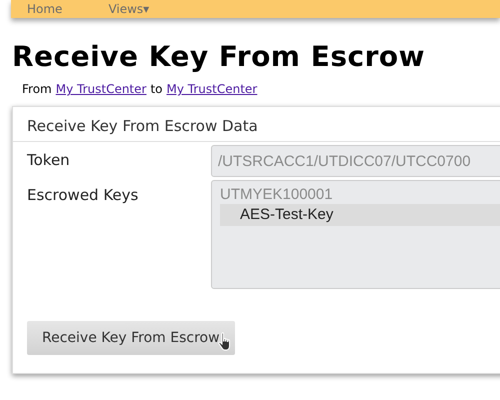 This screenshot has height=400, width=500. Describe the element at coordinates (131, 338) in the screenshot. I see `receive-button: Receive Key From Escrow` at that location.